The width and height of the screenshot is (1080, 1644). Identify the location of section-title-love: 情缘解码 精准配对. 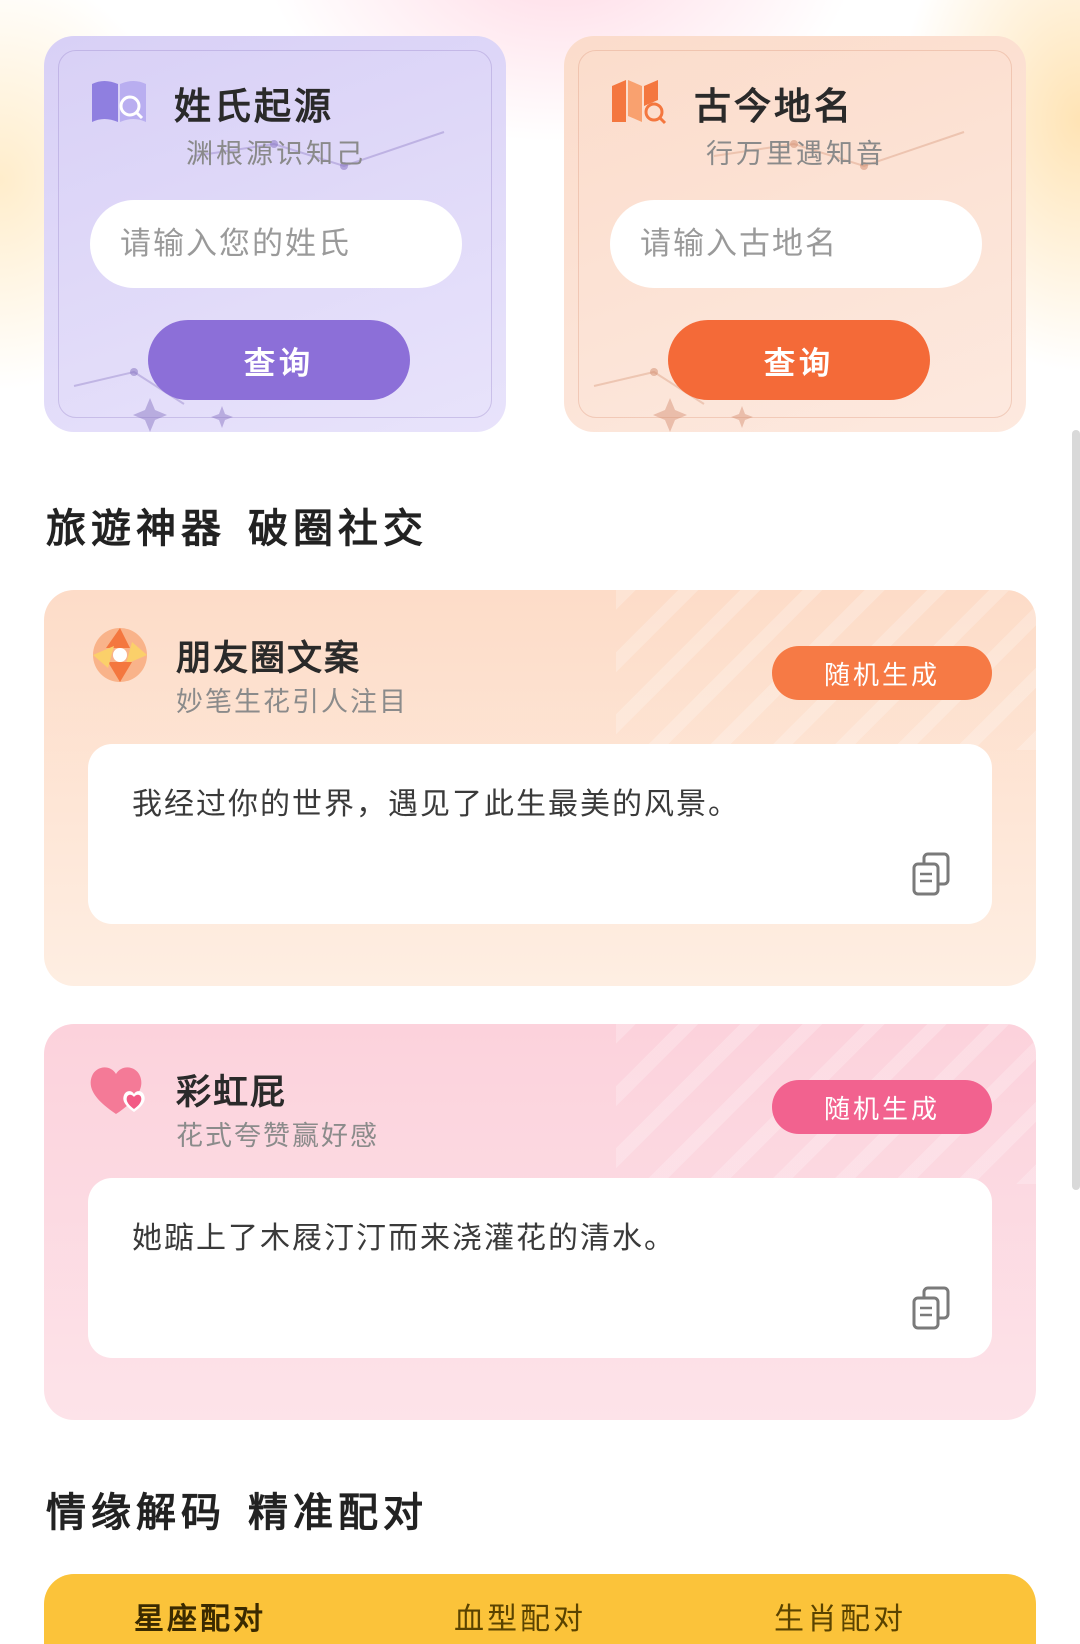
(237, 1509).